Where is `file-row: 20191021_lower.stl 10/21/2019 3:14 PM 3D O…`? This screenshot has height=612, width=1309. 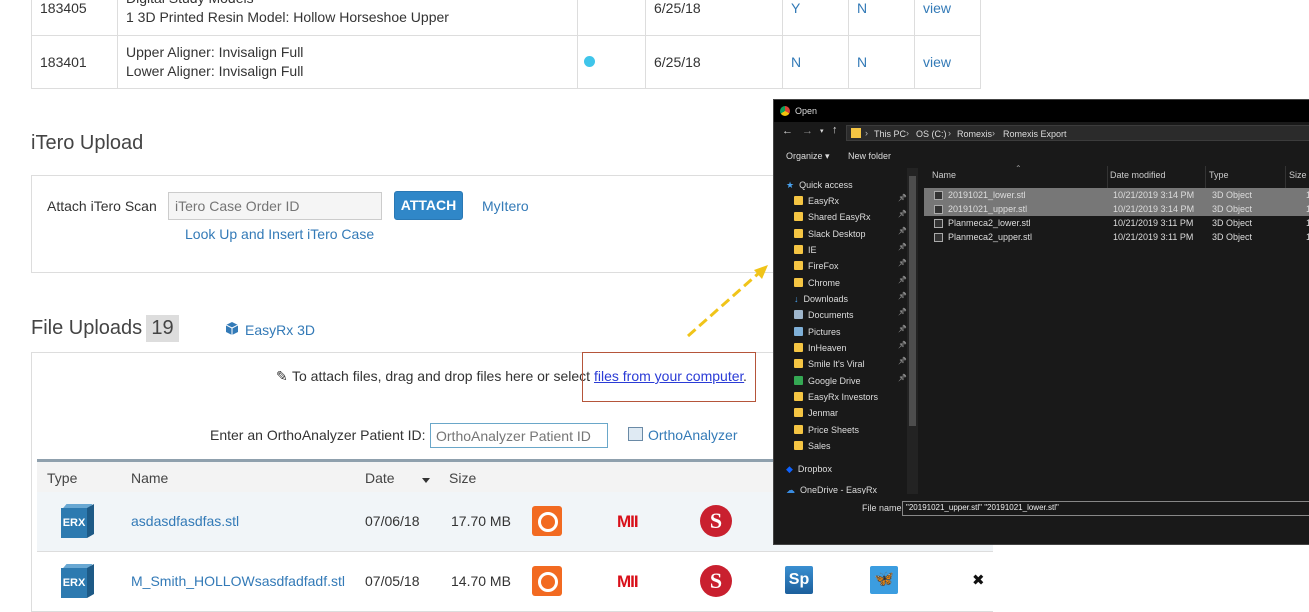
file-row: 20191021_lower.stl 10/21/2019 3:14 PM 3D O… is located at coordinates (1116, 195).